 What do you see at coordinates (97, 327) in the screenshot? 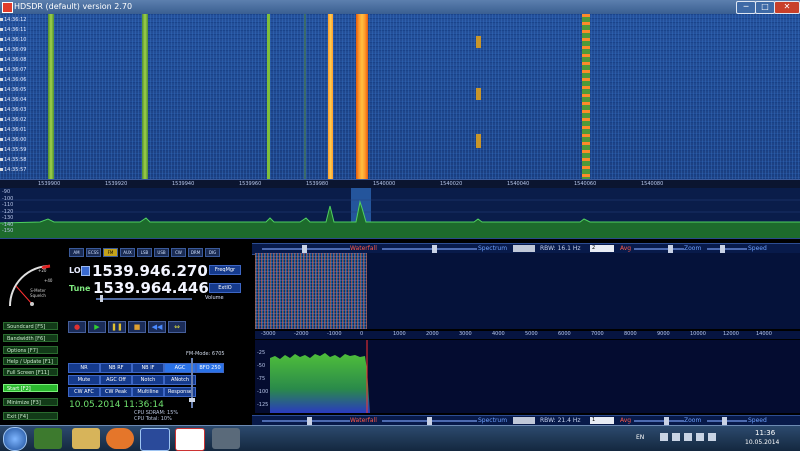
I see `transport-button: ▶` at bounding box center [97, 327].